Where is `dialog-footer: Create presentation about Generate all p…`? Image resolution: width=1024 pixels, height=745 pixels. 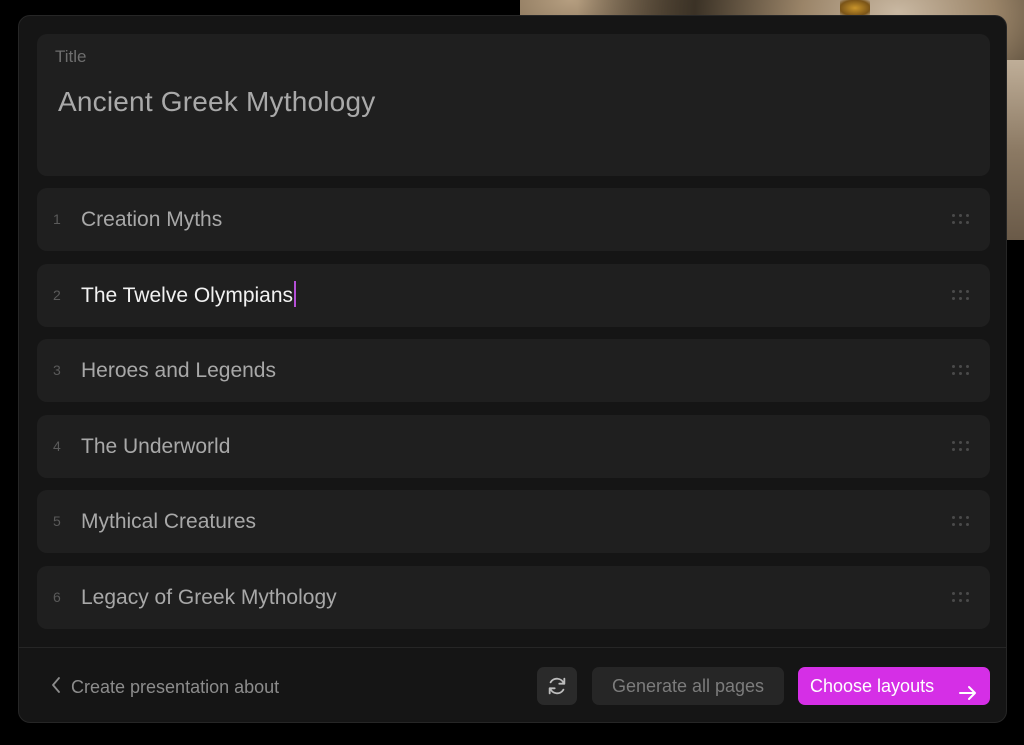
dialog-footer: Create presentation about Generate all p… is located at coordinates (512, 684).